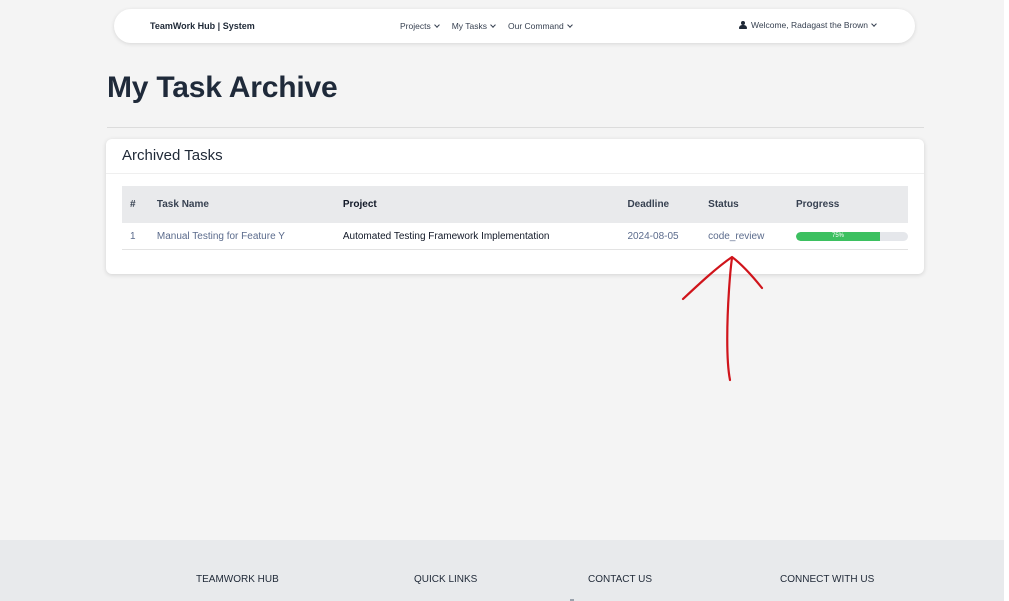 This screenshot has height=601, width=1009. What do you see at coordinates (730, 319) in the screenshot?
I see `arrow-shaft` at bounding box center [730, 319].